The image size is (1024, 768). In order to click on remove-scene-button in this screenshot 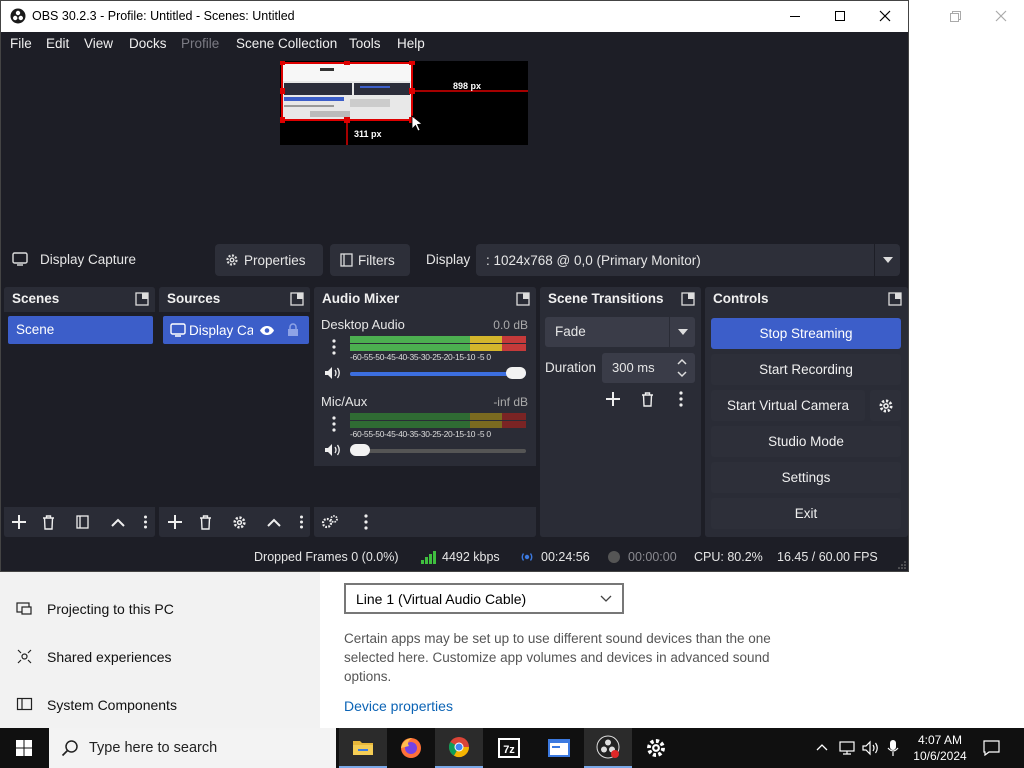, I will do `click(48, 522)`.